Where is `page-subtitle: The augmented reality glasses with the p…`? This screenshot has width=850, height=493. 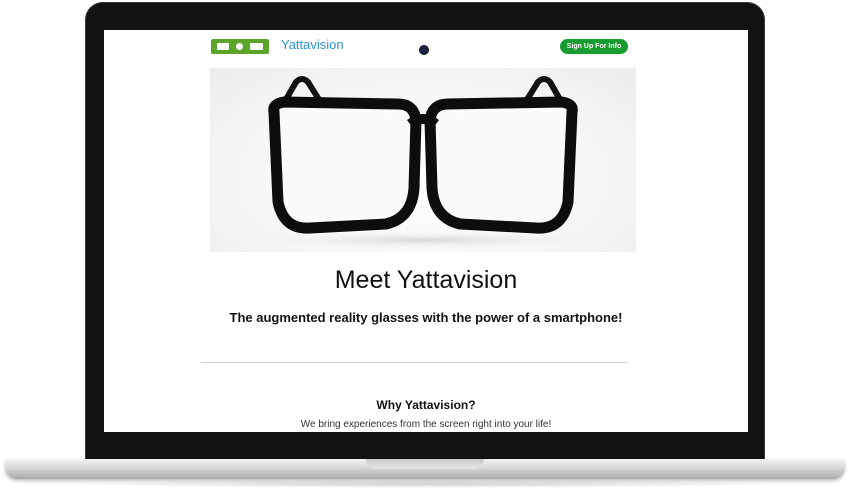
page-subtitle: The augmented reality glasses with the p… is located at coordinates (426, 317).